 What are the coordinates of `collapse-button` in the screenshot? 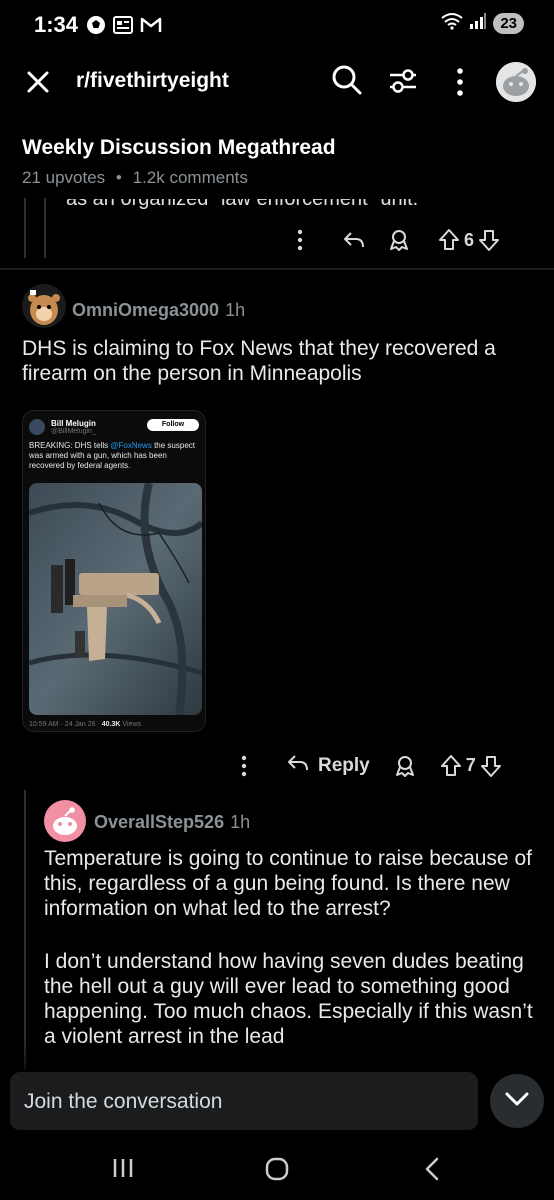 It's located at (517, 1101).